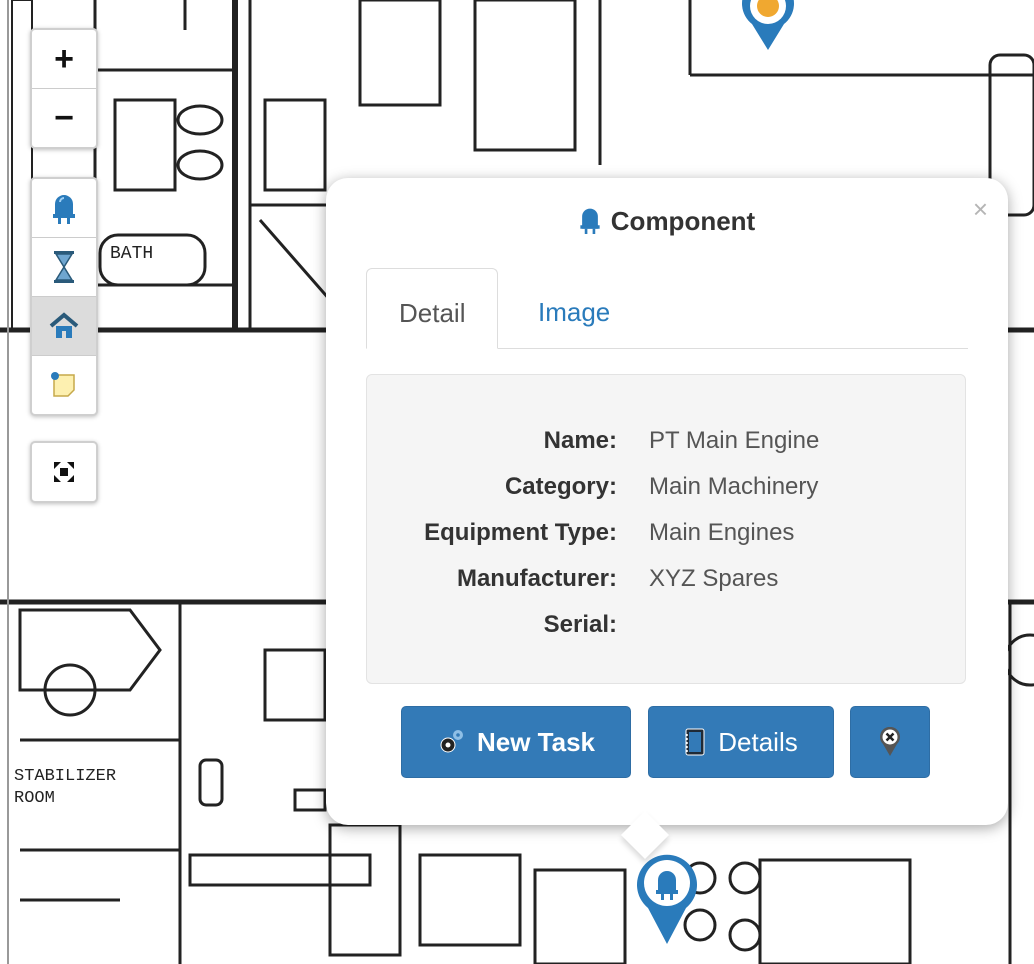 The image size is (1034, 964). I want to click on field-value: PT Main Engine, so click(734, 440).